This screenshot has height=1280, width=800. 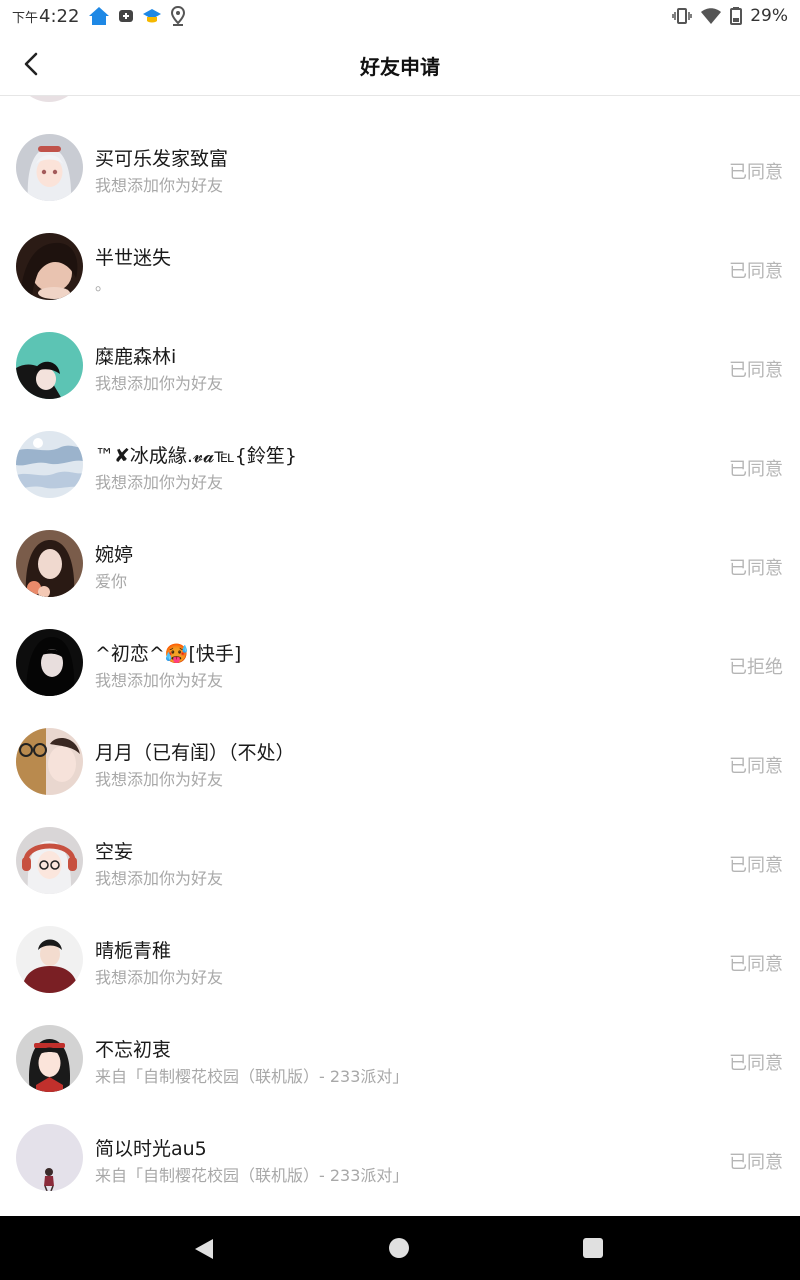 What do you see at coordinates (99, 16) in the screenshot?
I see `home-icon` at bounding box center [99, 16].